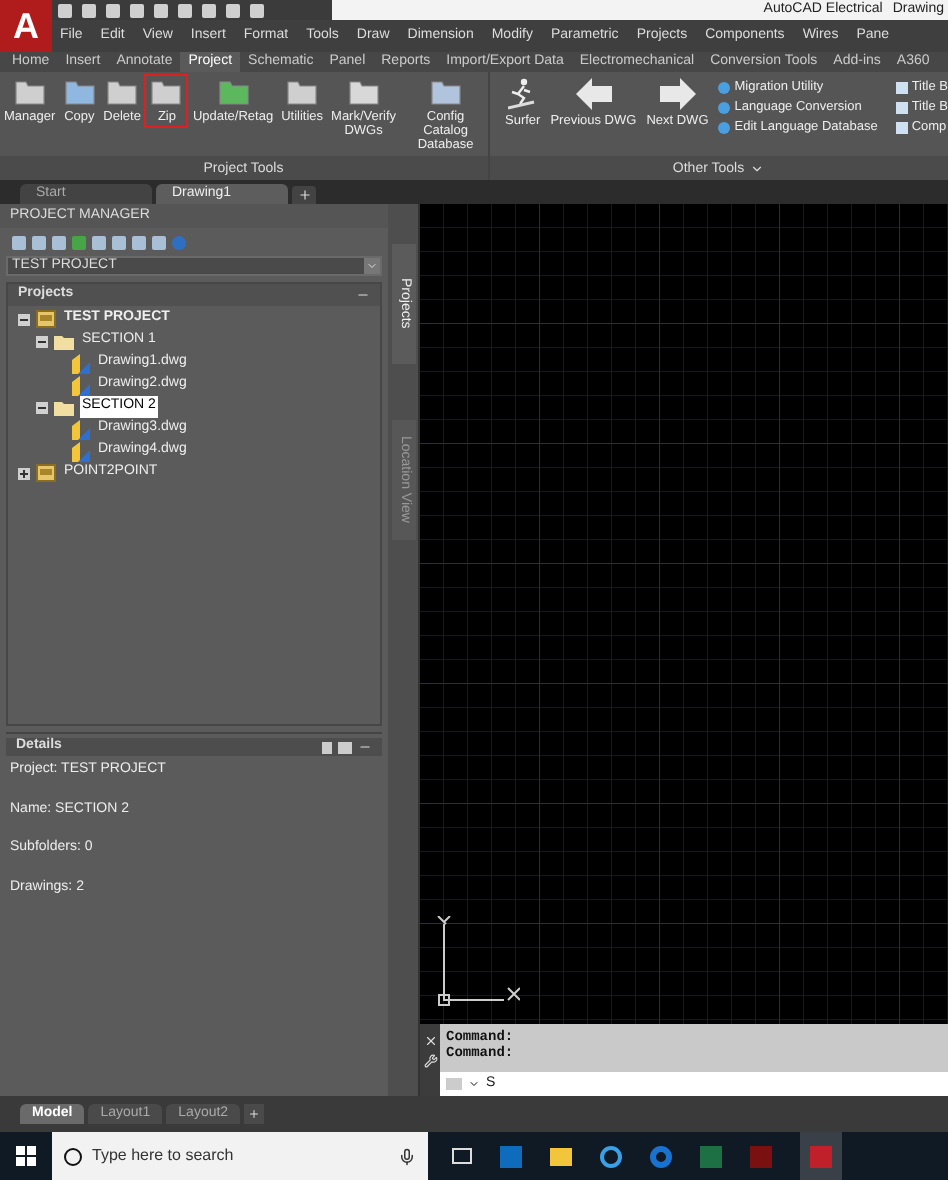 The height and width of the screenshot is (1180, 948). What do you see at coordinates (24, 473) in the screenshot?
I see `expand-icon` at bounding box center [24, 473].